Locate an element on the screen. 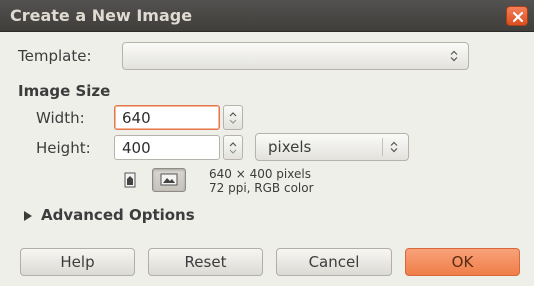 The height and width of the screenshot is (286, 534). portrait-button is located at coordinates (130, 180).